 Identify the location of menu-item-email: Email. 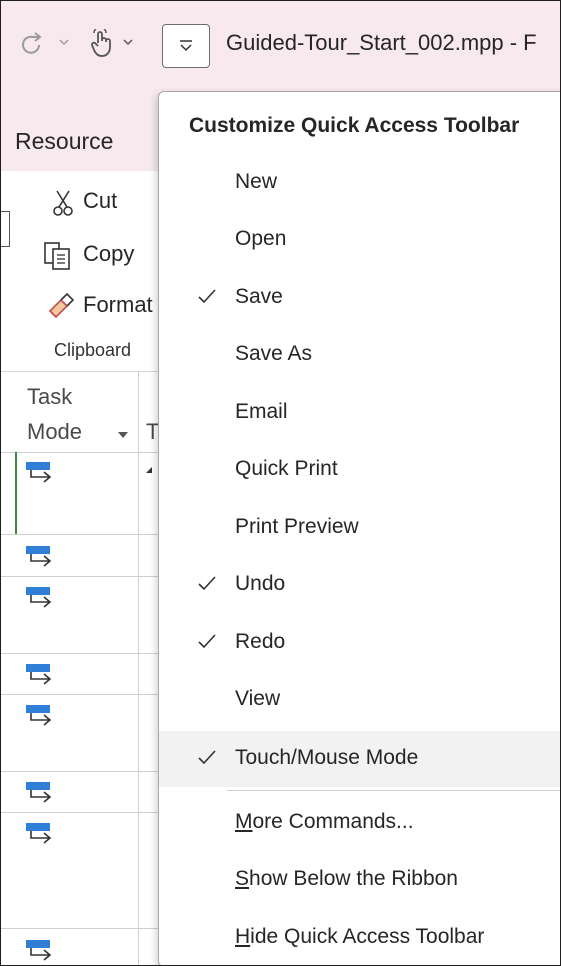
(359, 413).